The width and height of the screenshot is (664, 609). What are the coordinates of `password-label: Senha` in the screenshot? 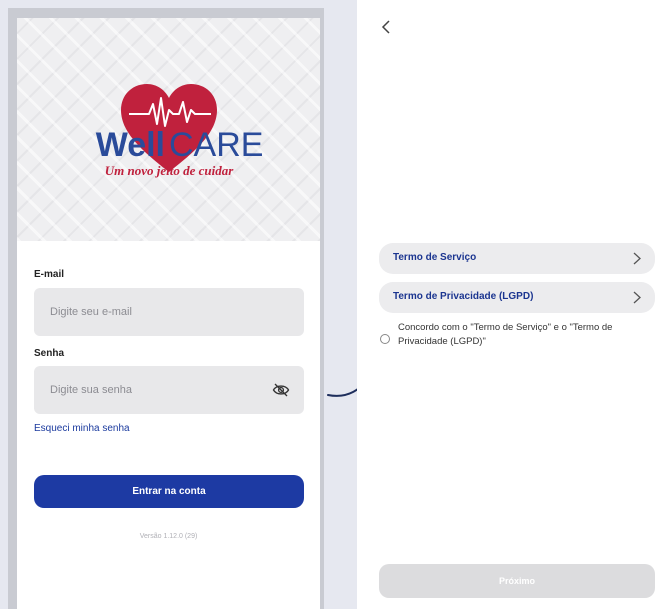 It's located at (49, 353).